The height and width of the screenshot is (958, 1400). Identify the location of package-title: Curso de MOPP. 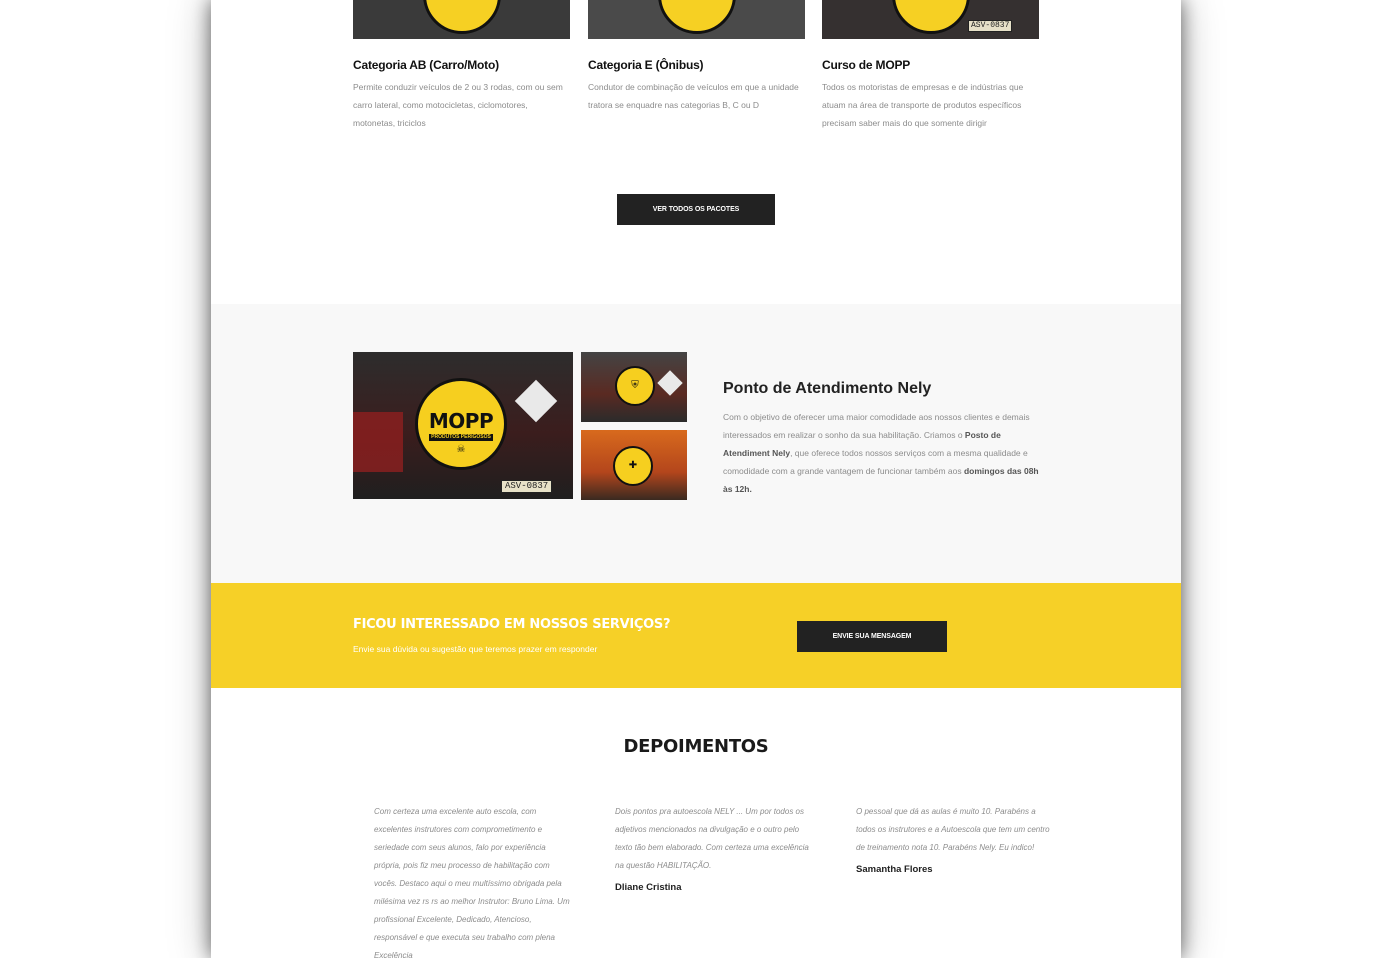
(930, 65).